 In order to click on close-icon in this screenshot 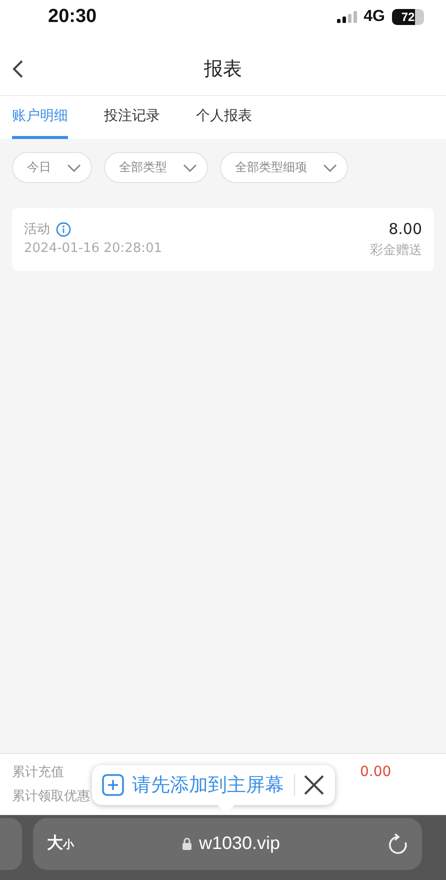, I will do `click(314, 785)`.